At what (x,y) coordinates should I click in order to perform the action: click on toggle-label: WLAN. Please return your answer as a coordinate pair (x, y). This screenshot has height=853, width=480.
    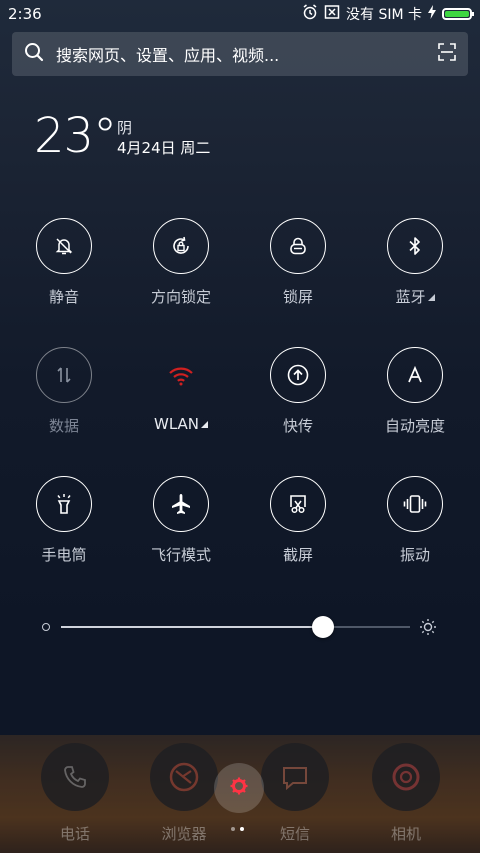
    Looking at the image, I should click on (181, 424).